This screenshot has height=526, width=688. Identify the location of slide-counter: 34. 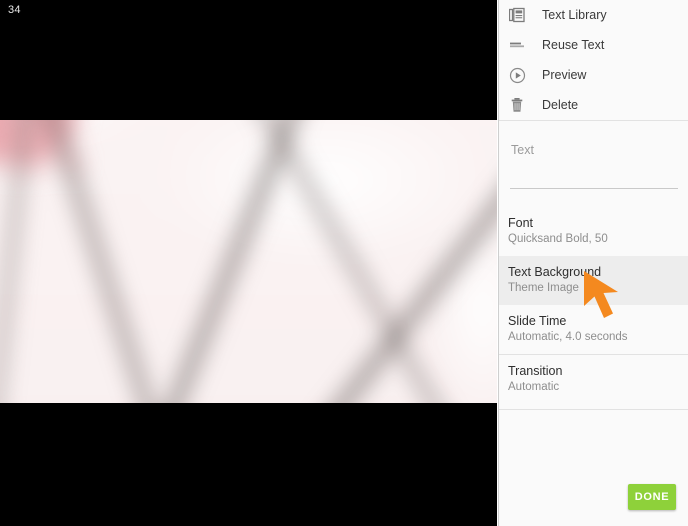
(14, 10).